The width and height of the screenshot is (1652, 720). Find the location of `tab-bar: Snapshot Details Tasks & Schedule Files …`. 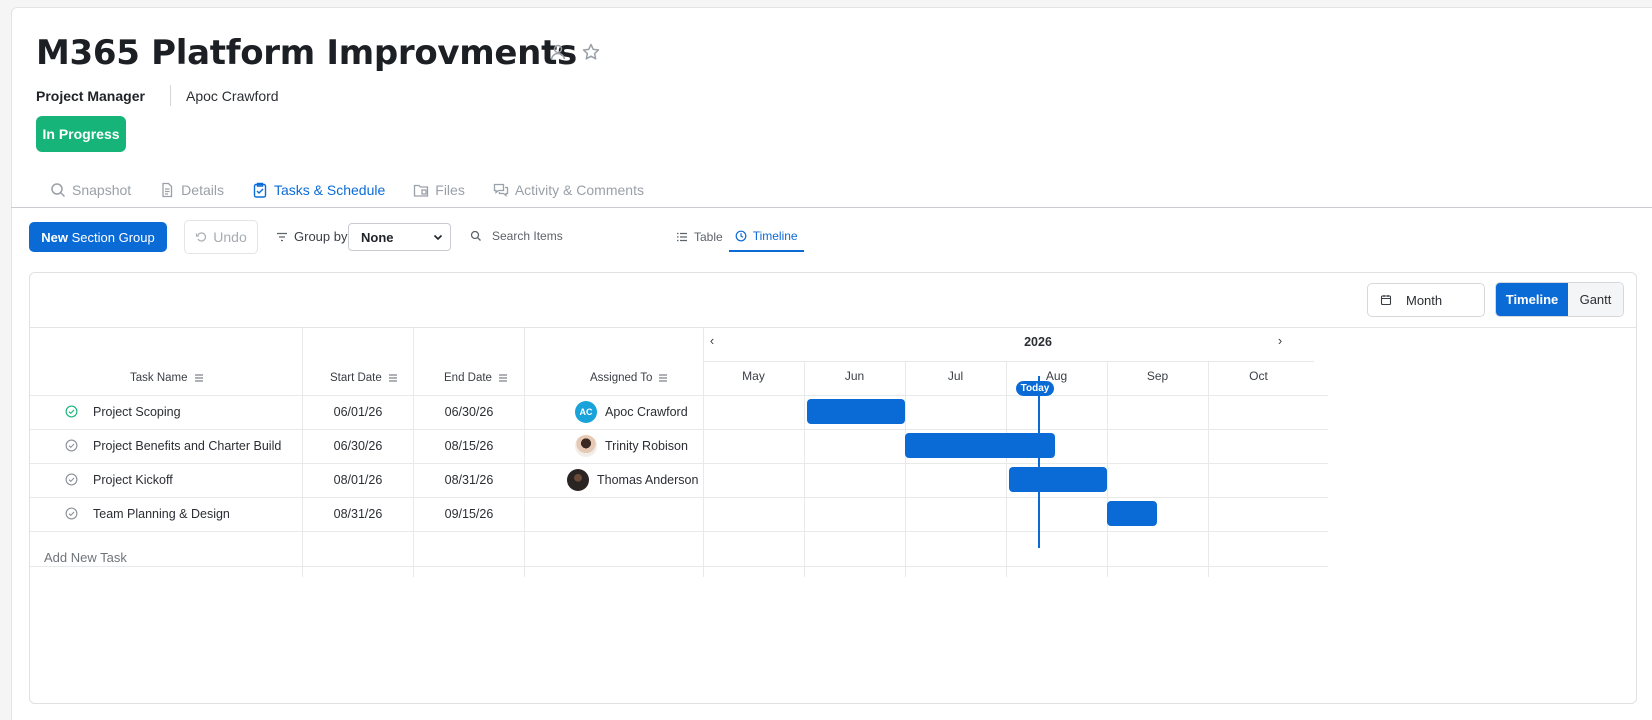

tab-bar: Snapshot Details Tasks & Schedule Files … is located at coordinates (361, 193).